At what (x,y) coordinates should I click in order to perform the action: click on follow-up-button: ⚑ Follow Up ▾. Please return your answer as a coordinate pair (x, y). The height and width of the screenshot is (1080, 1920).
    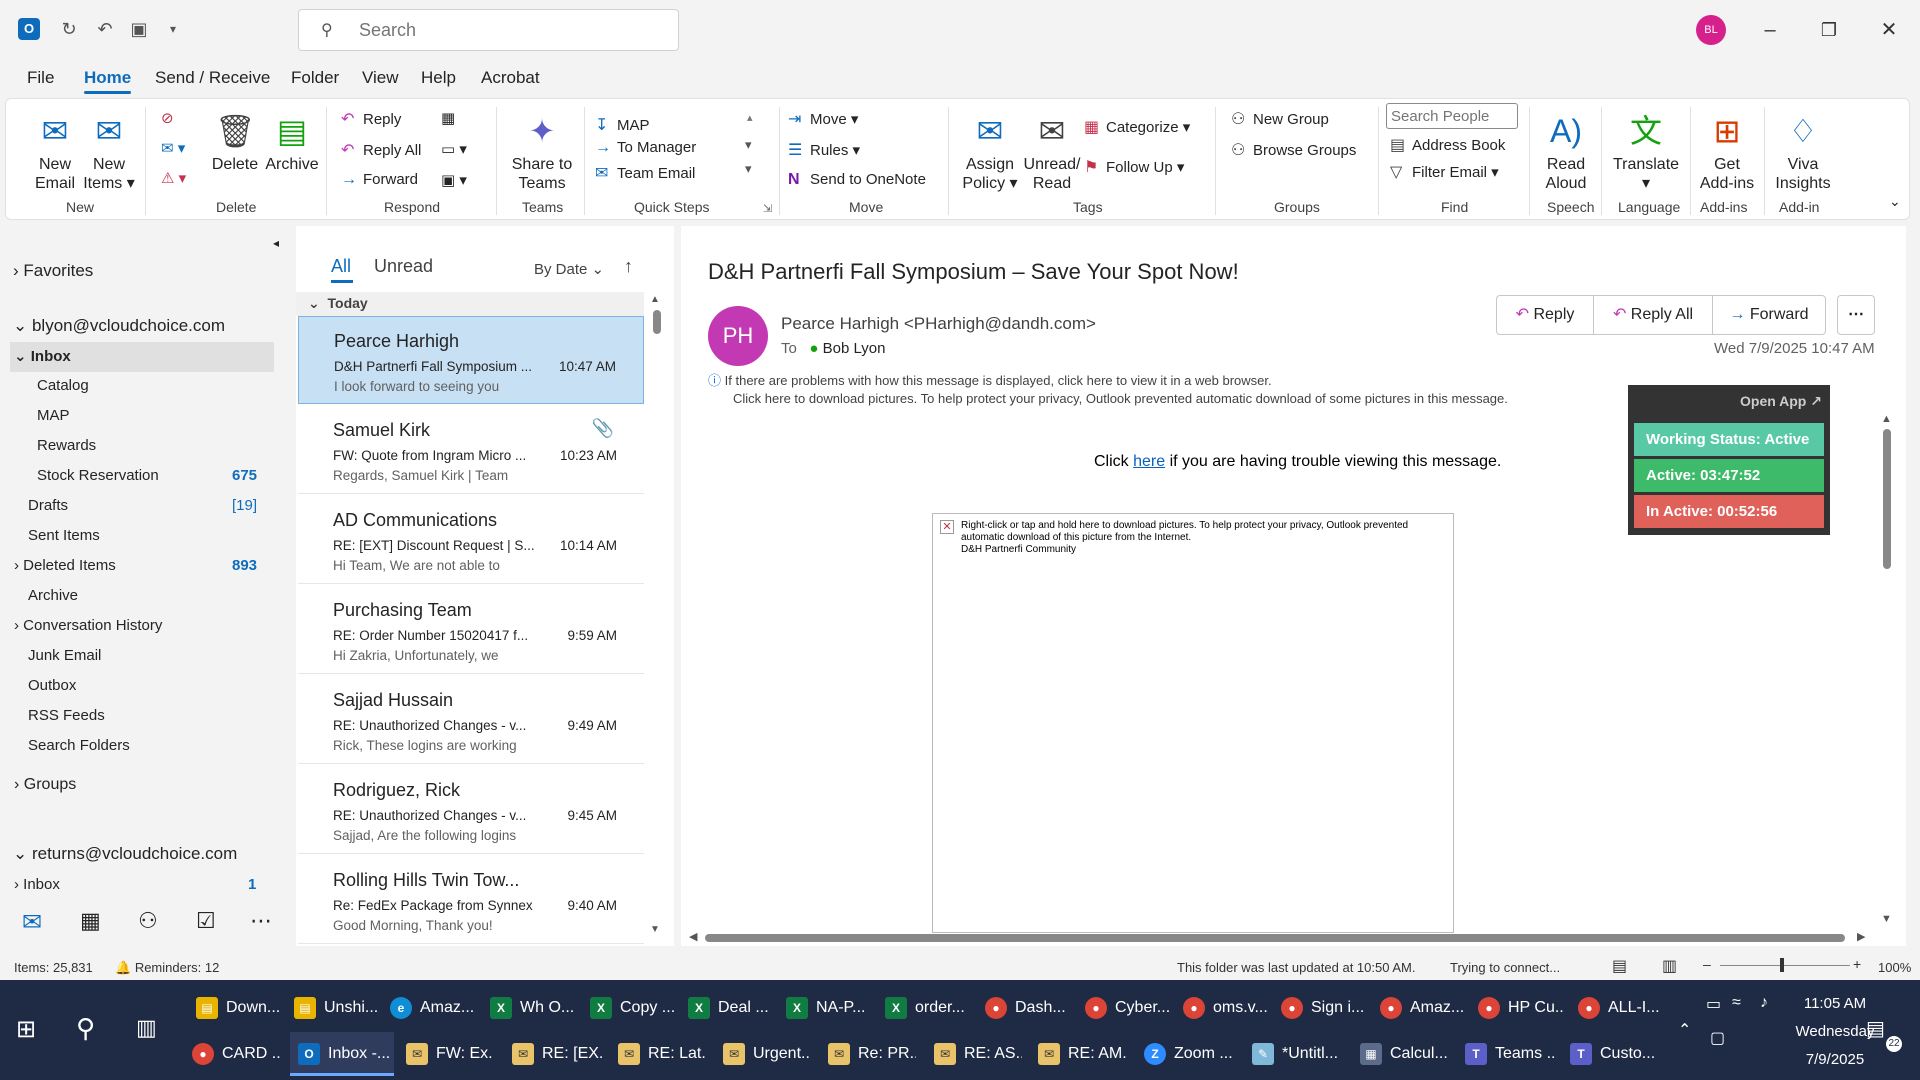
    Looking at the image, I should click on (1134, 167).